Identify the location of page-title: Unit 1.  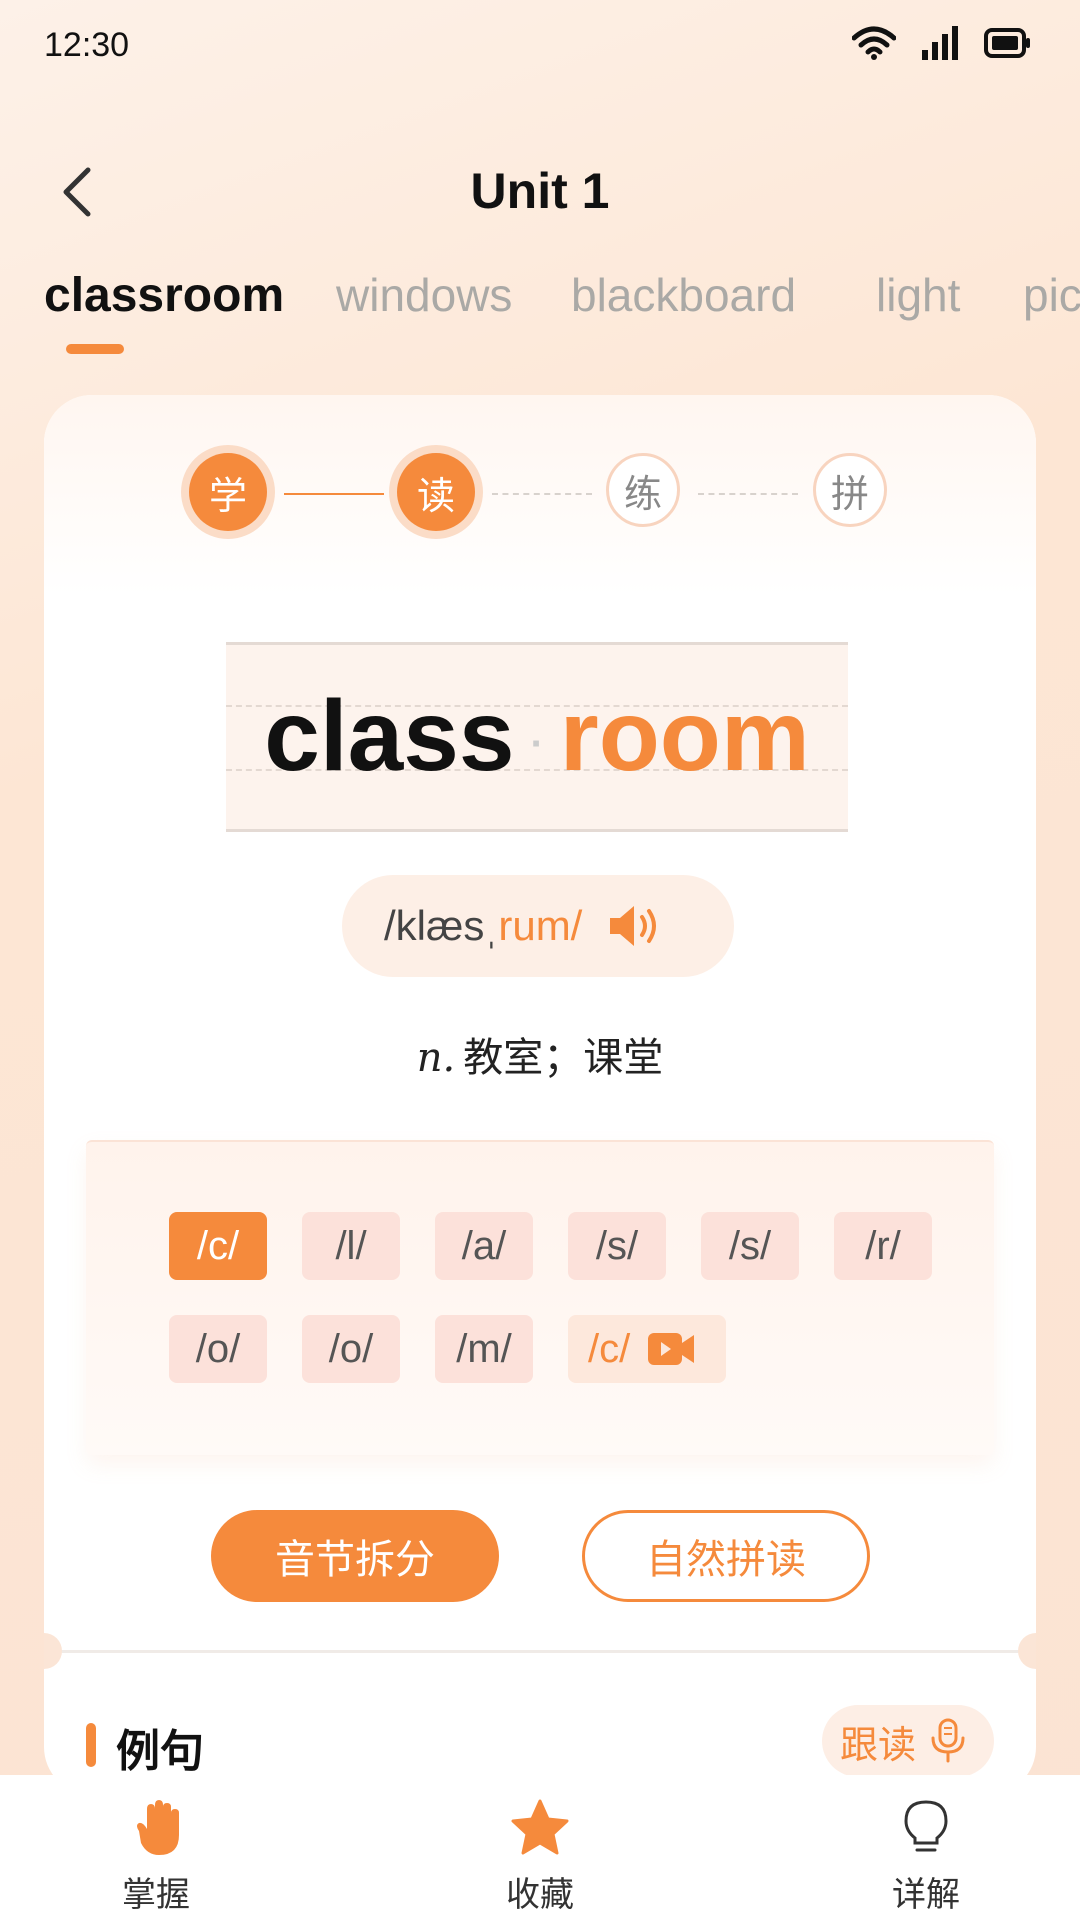
(540, 191).